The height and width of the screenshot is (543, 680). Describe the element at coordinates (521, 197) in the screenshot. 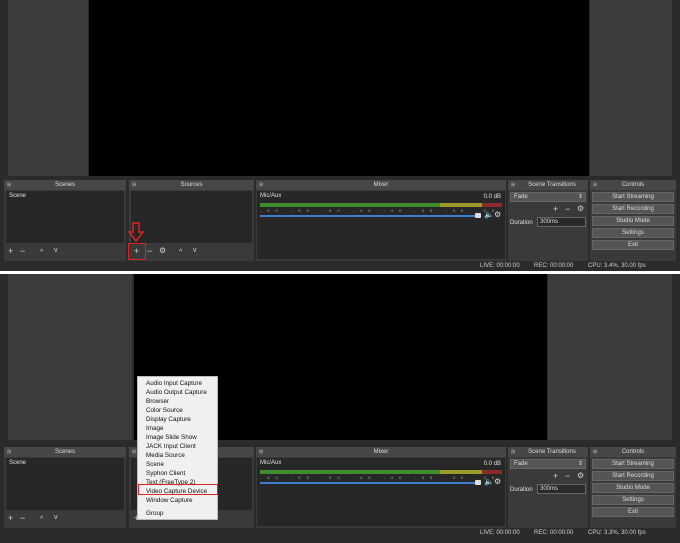

I see `transition-selected-value: Fade` at that location.